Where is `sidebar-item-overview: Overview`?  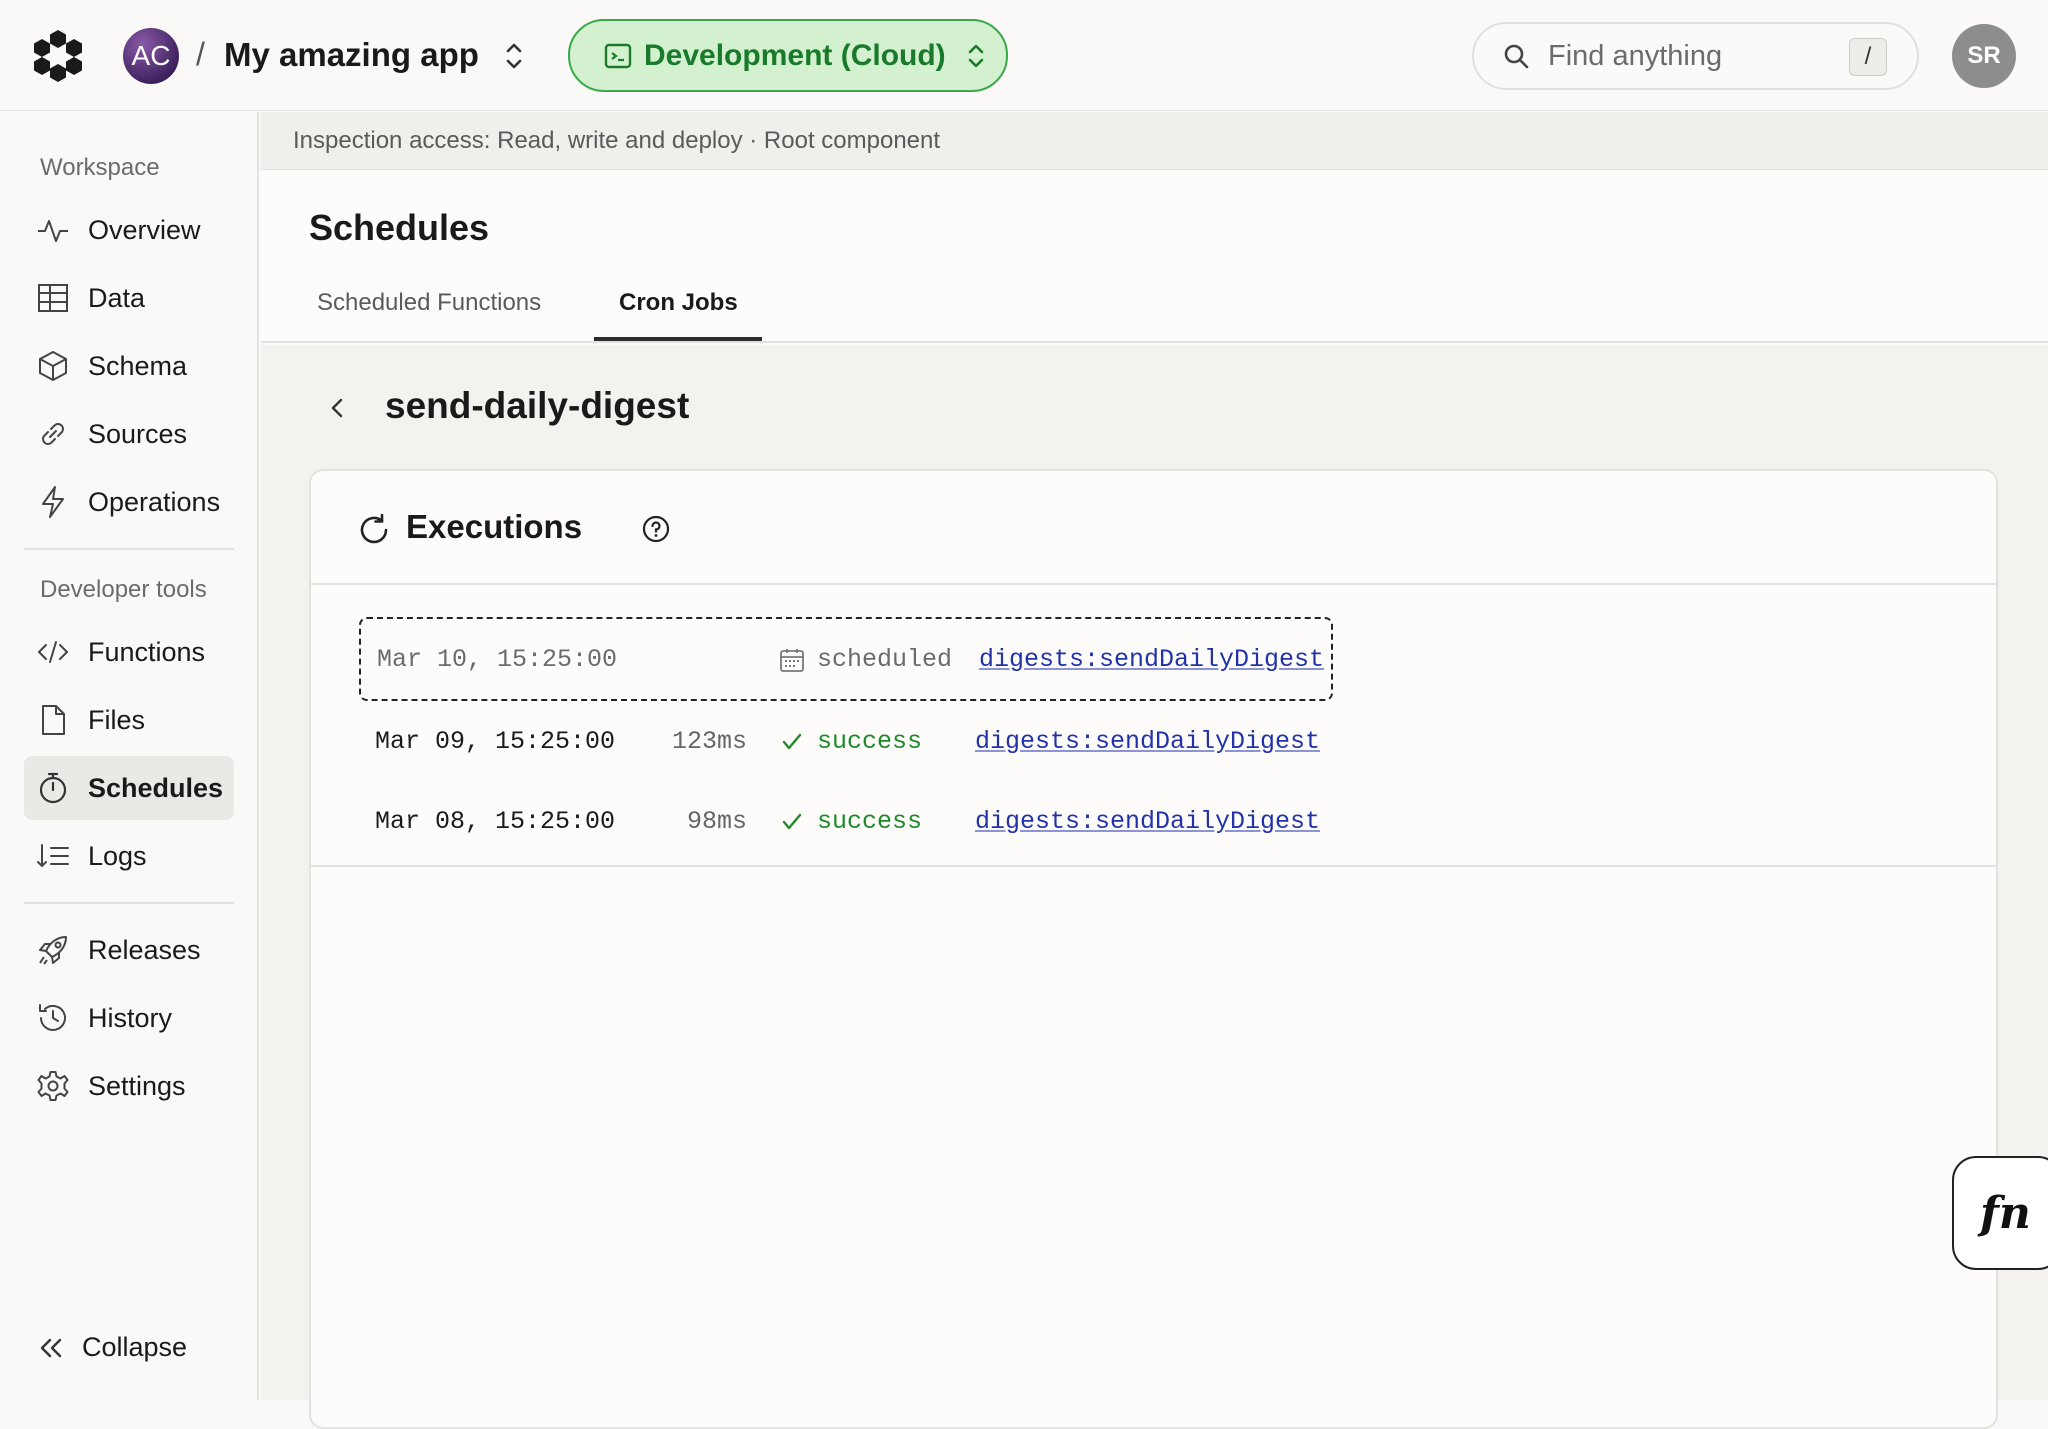
sidebar-item-overview: Overview is located at coordinates (129, 230).